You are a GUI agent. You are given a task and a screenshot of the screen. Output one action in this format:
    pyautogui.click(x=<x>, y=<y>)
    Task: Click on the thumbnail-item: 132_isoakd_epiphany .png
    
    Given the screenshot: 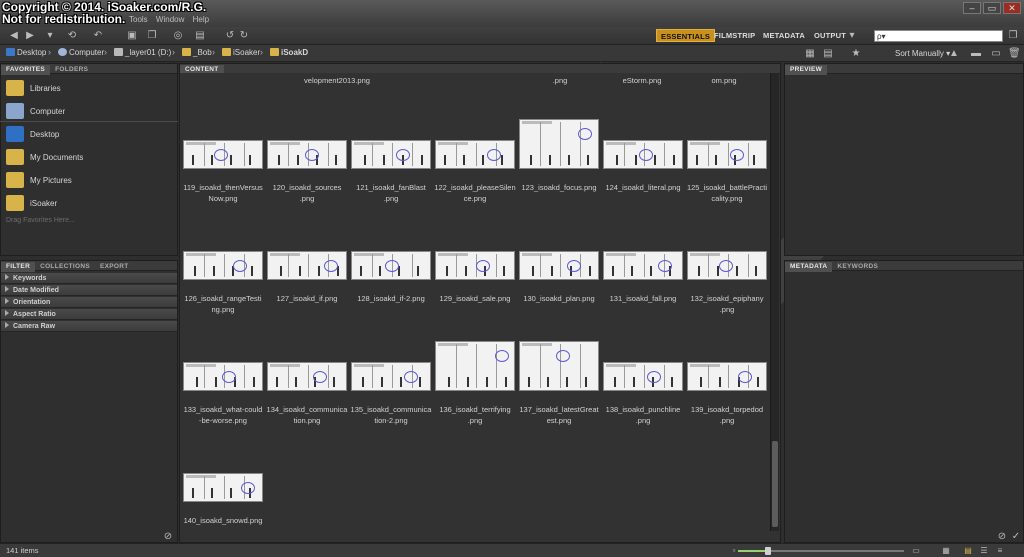 What is the action you would take?
    pyautogui.click(x=727, y=283)
    